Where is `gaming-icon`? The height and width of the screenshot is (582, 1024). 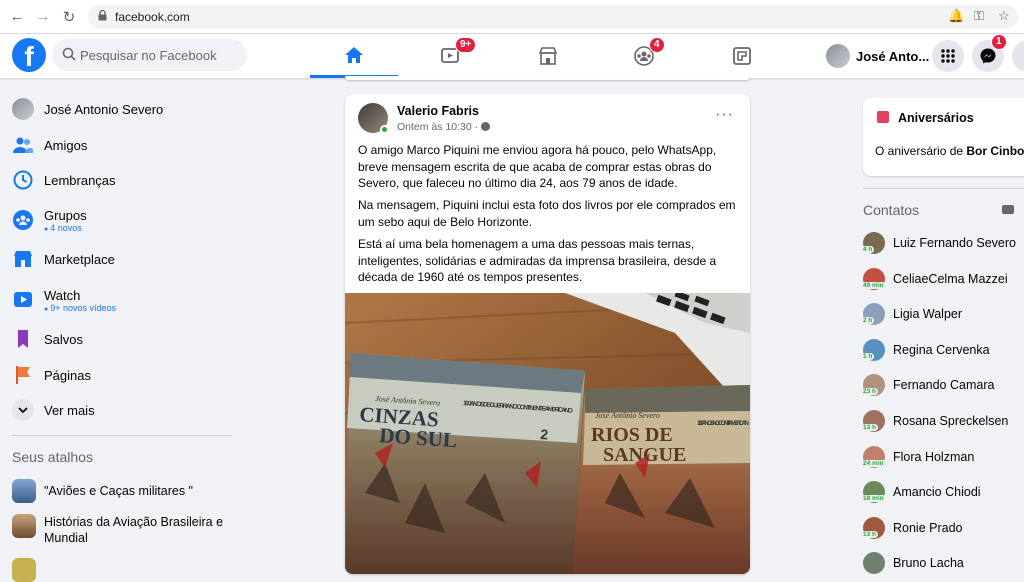 gaming-icon is located at coordinates (742, 56).